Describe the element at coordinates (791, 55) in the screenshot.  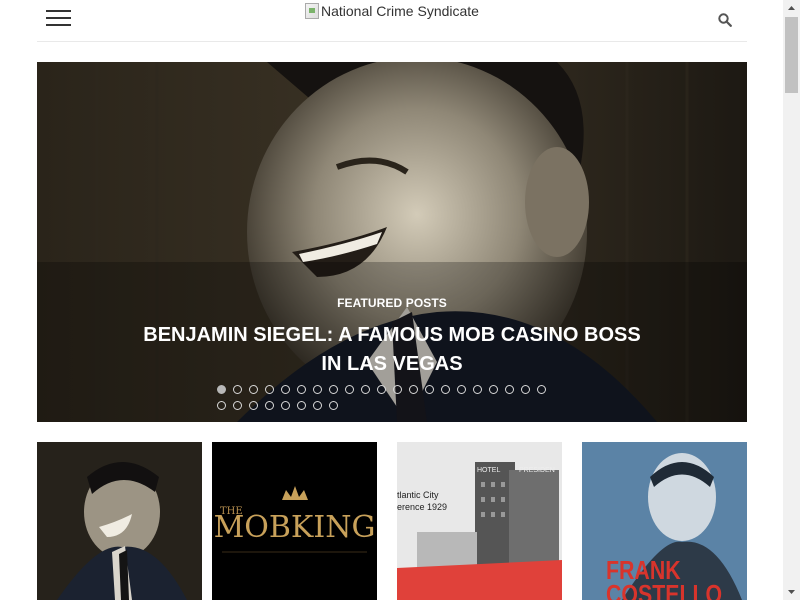
I see `scrollbar-thumb` at that location.